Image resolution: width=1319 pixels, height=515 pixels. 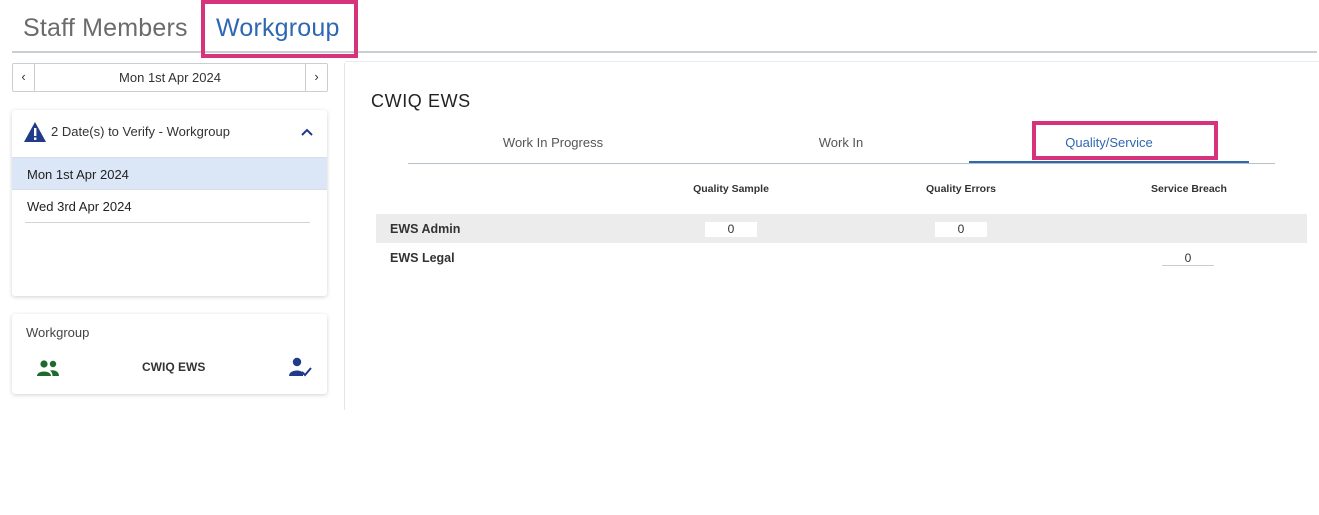 I want to click on tab-quality-service: Quality/Service, so click(x=1109, y=144).